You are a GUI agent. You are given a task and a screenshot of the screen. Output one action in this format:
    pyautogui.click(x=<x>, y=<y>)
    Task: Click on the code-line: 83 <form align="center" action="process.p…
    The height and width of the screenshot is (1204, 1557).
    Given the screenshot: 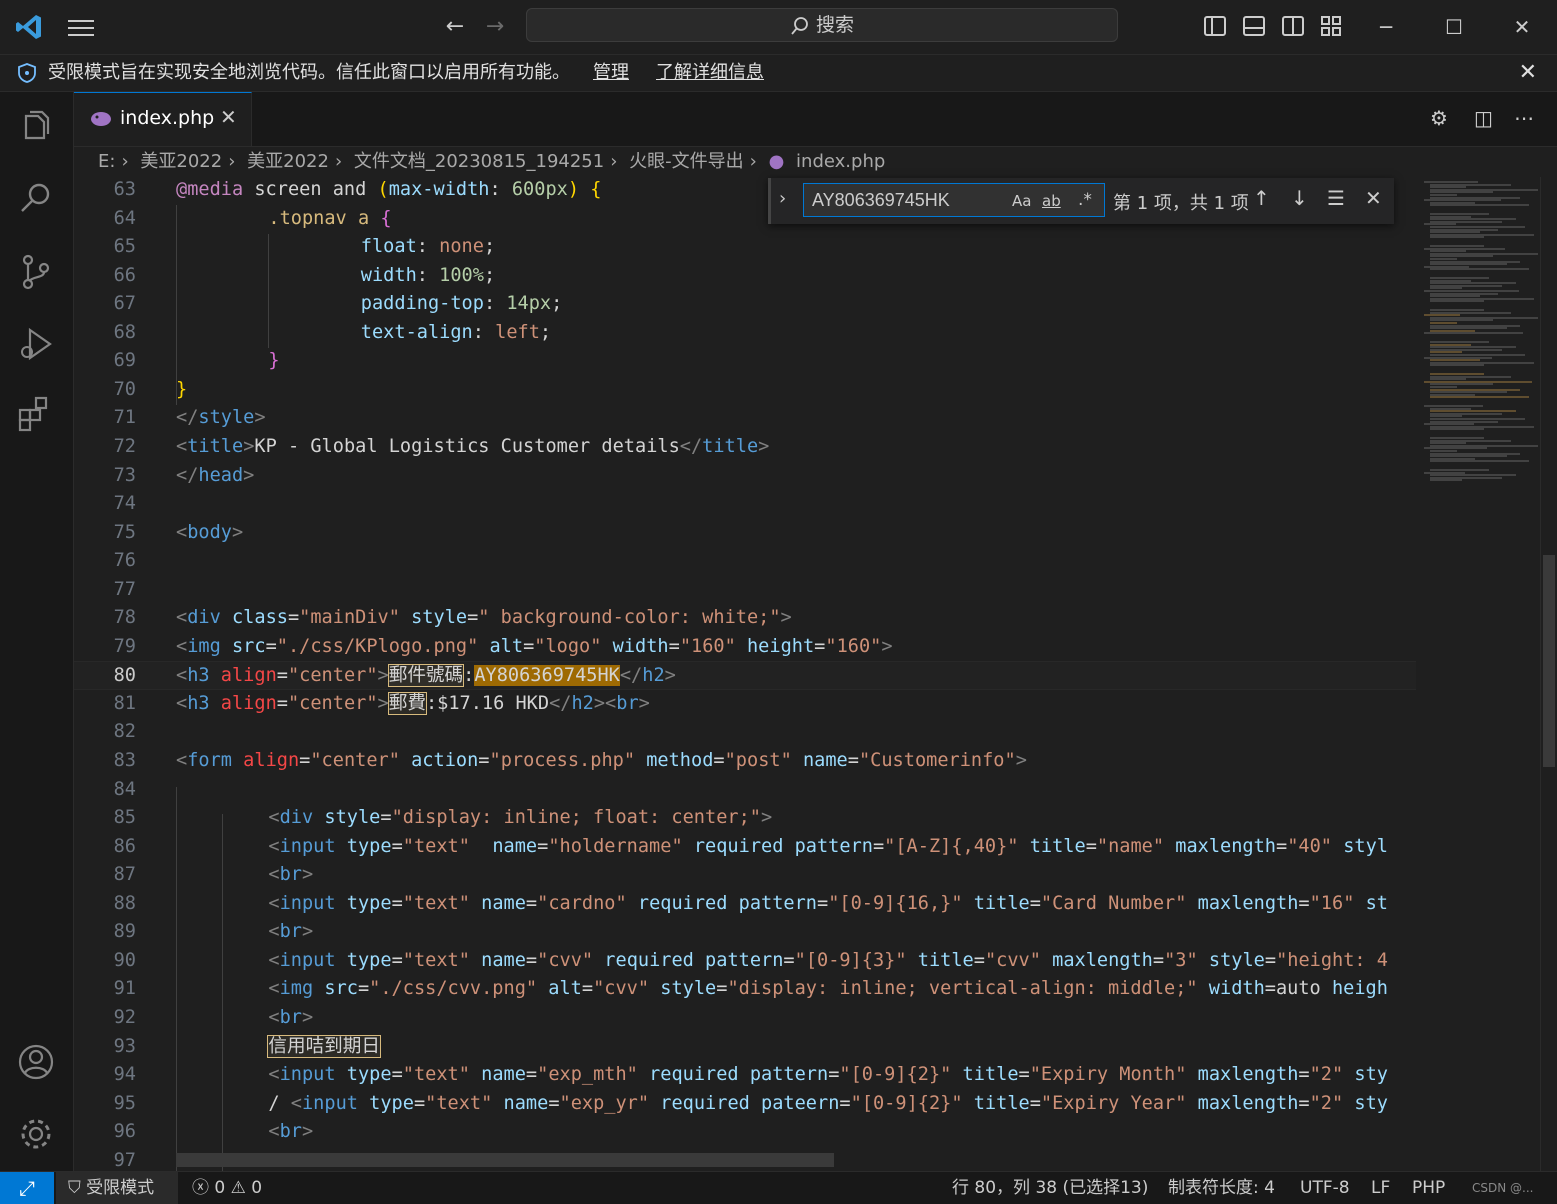 What is the action you would take?
    pyautogui.click(x=745, y=761)
    